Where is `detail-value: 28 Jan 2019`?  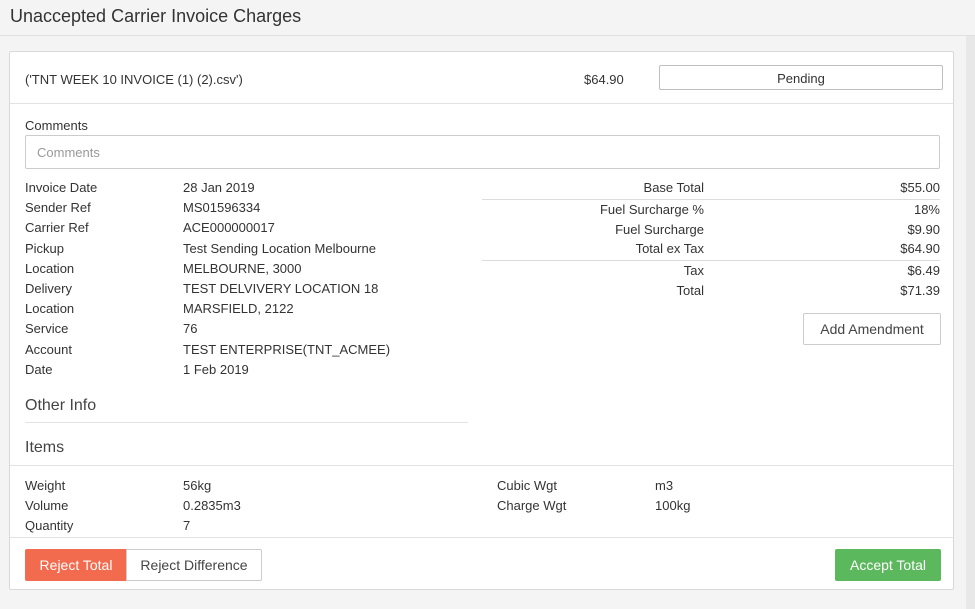 detail-value: 28 Jan 2019 is located at coordinates (219, 187).